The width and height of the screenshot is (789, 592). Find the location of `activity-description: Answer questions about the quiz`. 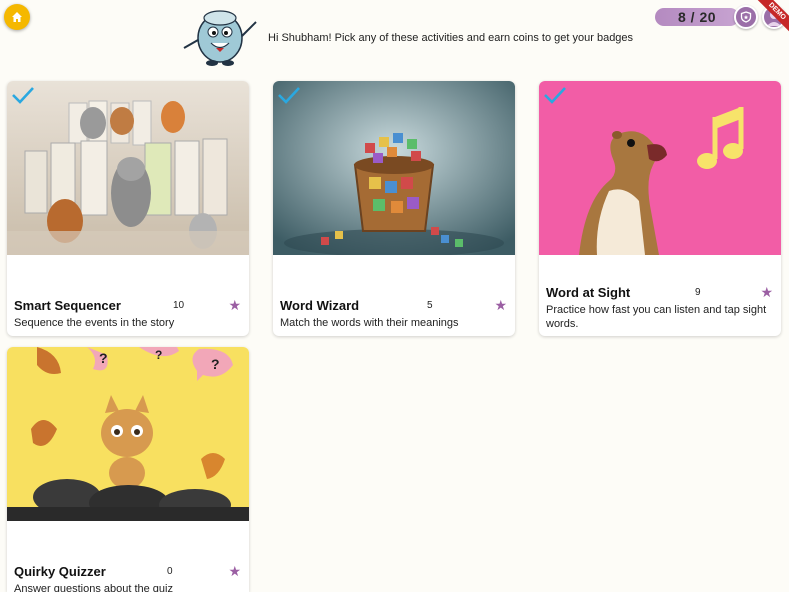

activity-description: Answer questions about the quiz is located at coordinates (93, 587).